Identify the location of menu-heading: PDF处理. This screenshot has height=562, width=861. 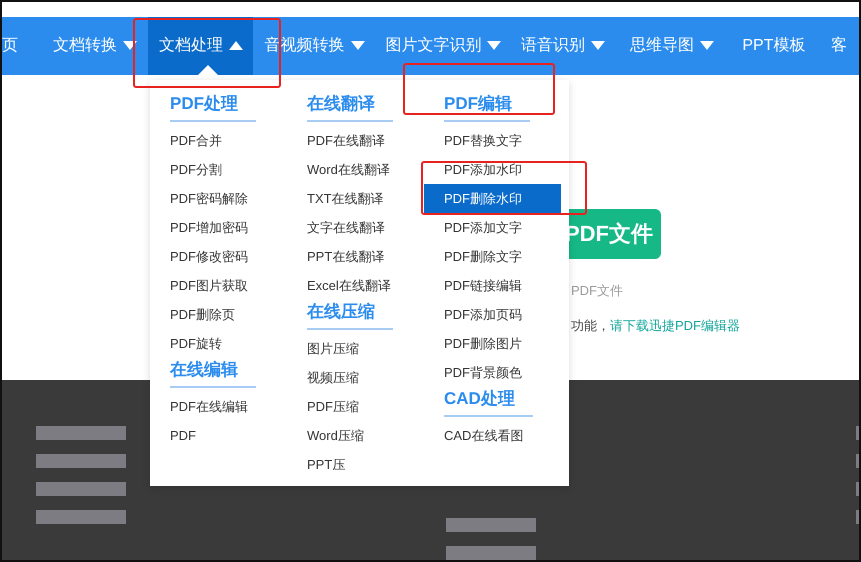
(213, 107).